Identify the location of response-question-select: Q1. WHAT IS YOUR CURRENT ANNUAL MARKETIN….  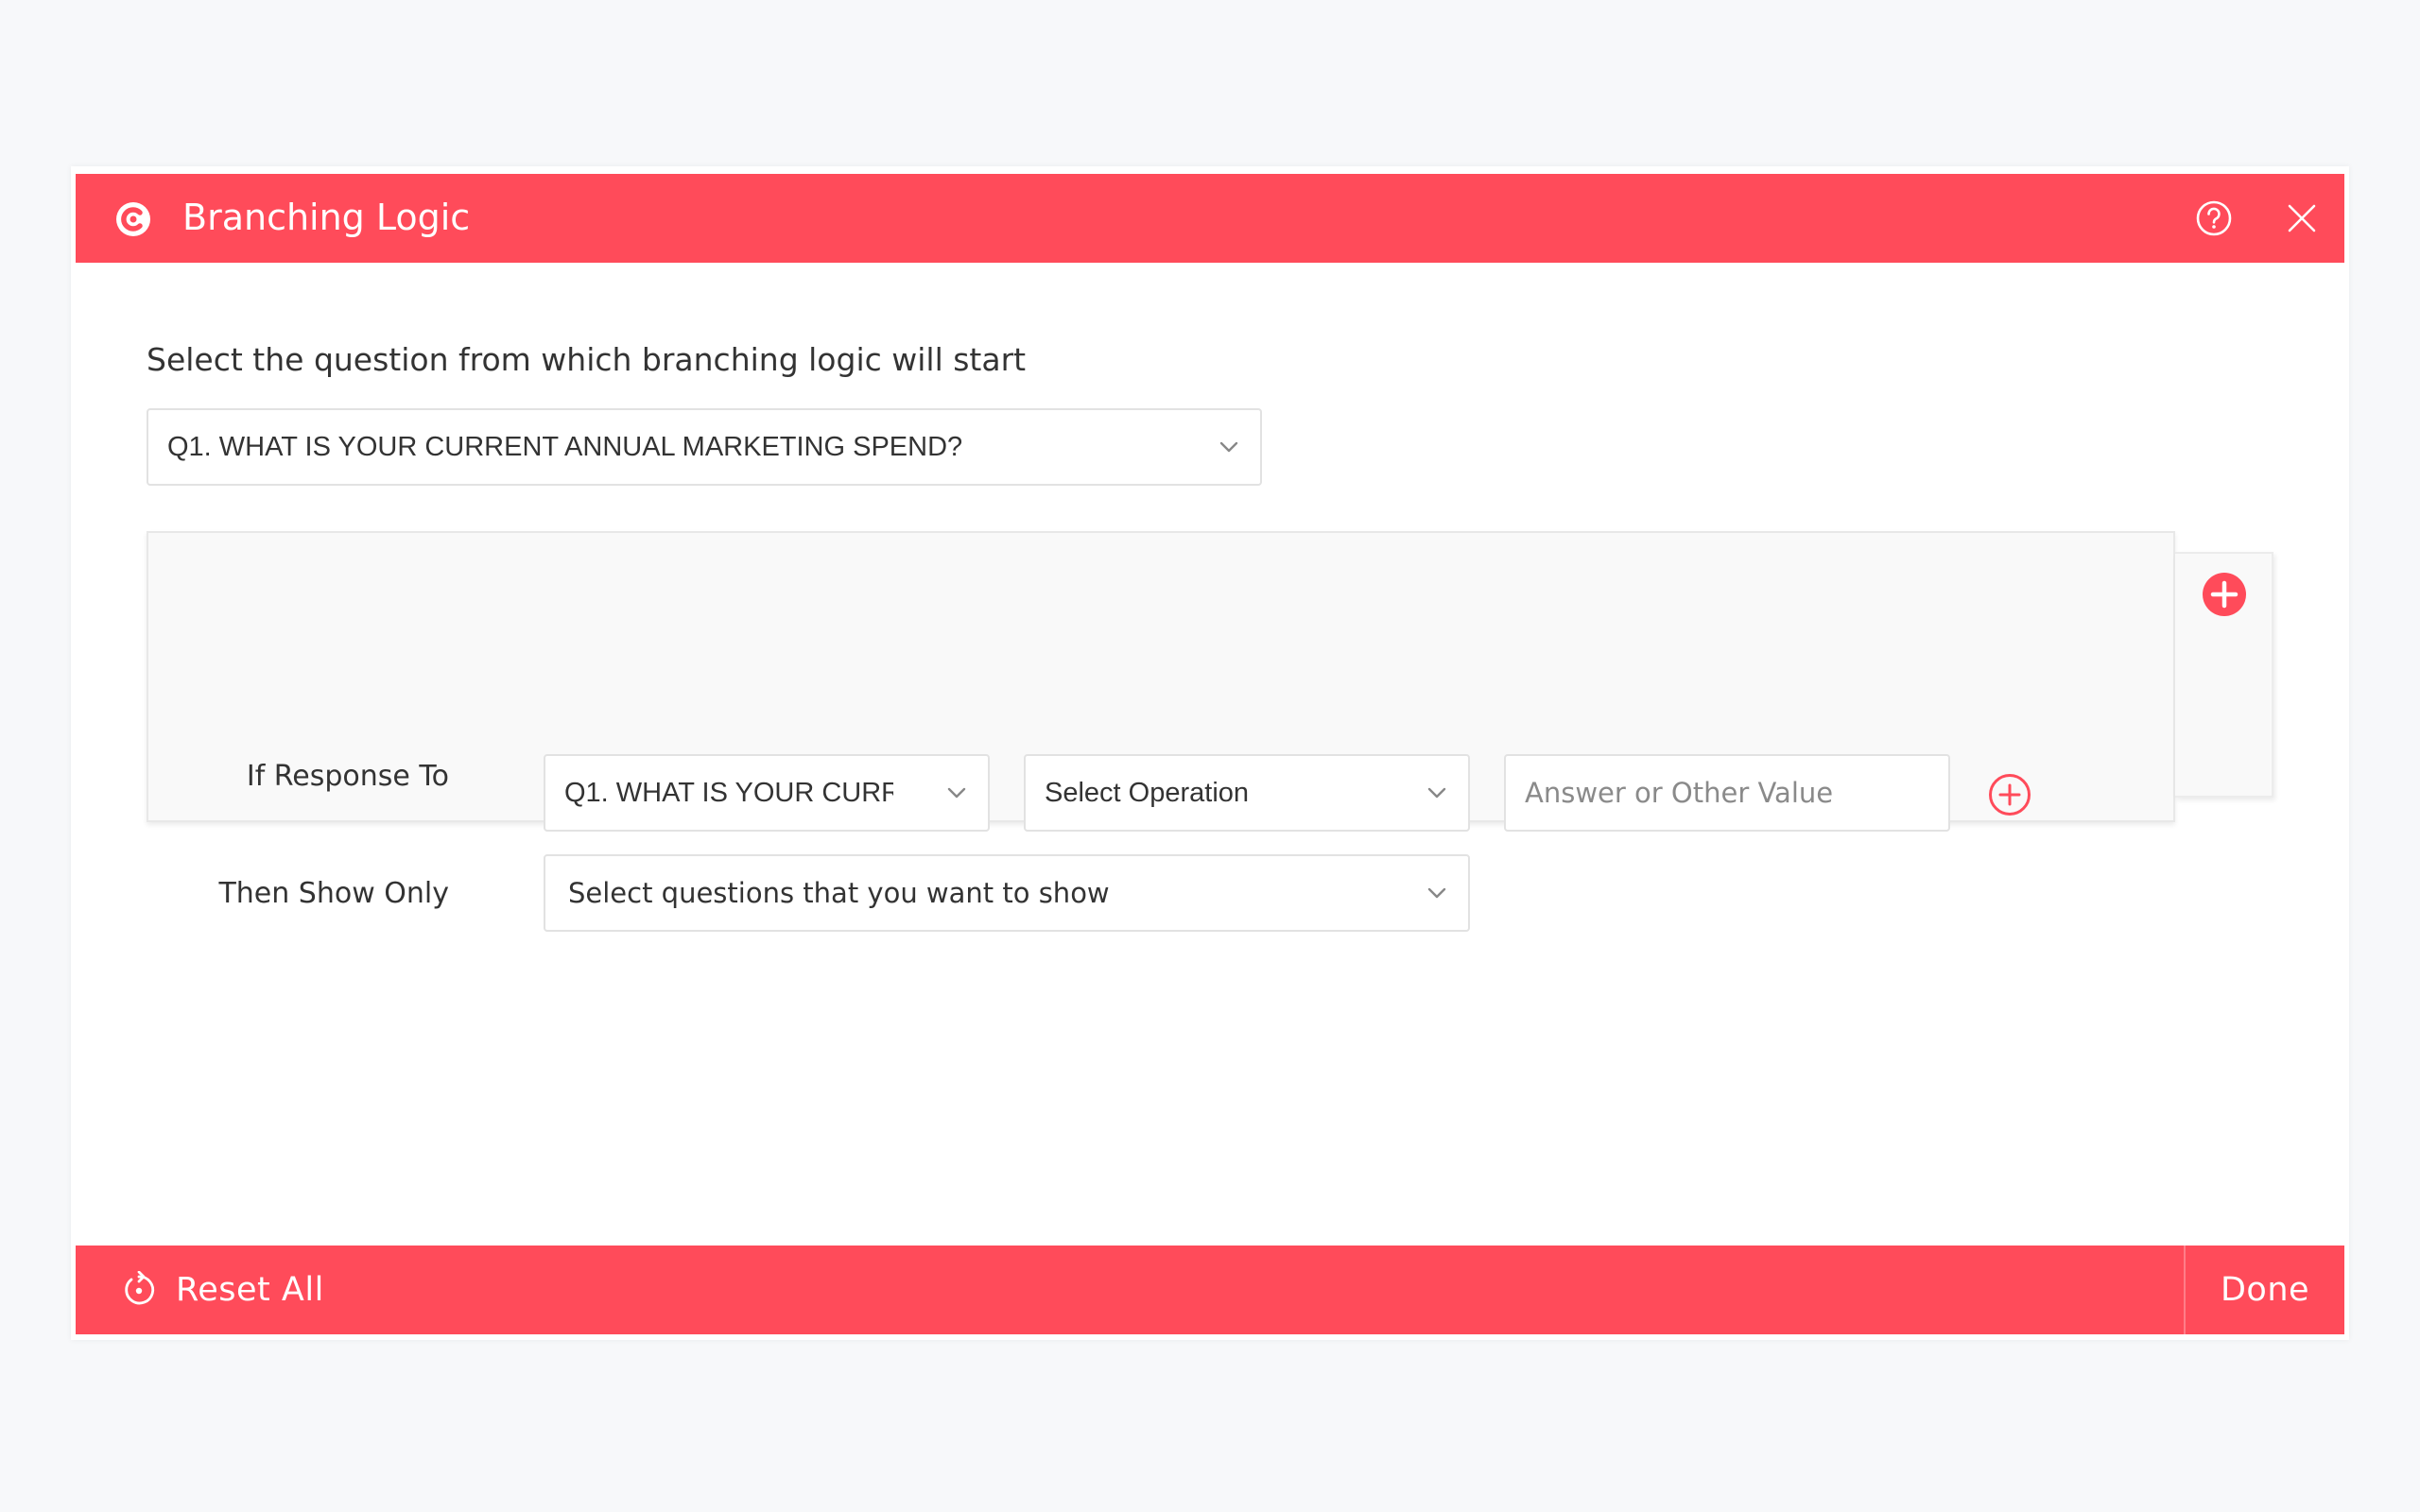
(767, 793).